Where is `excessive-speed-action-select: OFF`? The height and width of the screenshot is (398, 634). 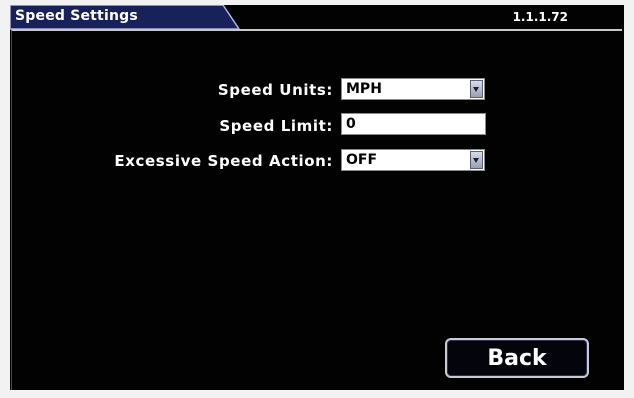
excessive-speed-action-select: OFF is located at coordinates (413, 160).